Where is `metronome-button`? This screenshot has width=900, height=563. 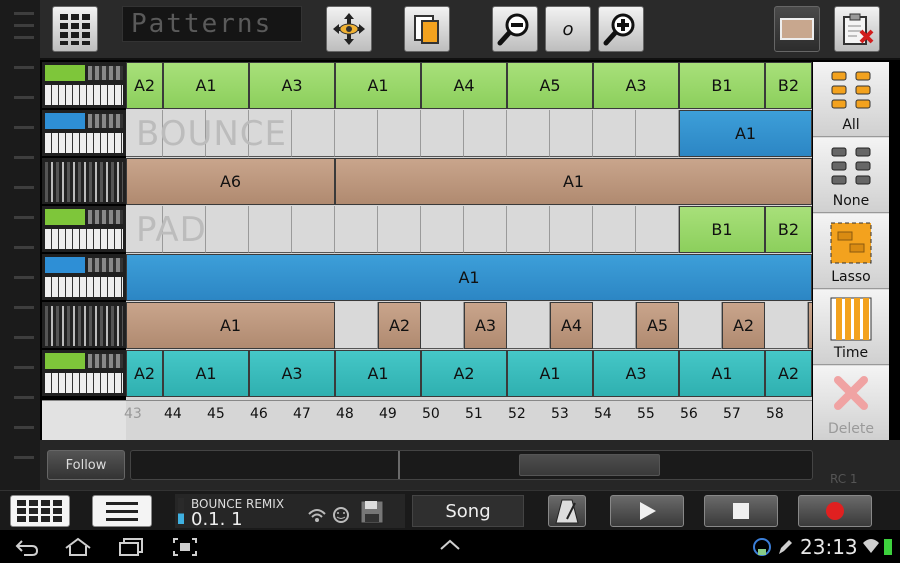 metronome-button is located at coordinates (567, 511).